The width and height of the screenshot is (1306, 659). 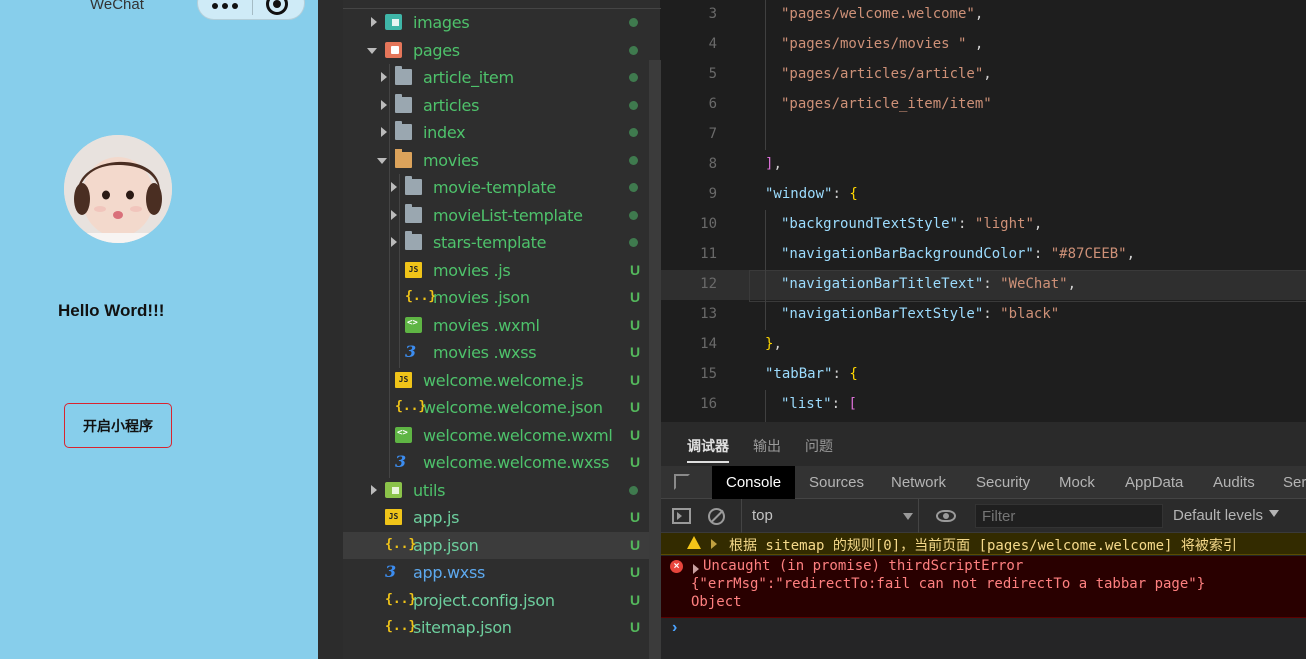 I want to click on tab-problems: 问题, so click(x=819, y=446).